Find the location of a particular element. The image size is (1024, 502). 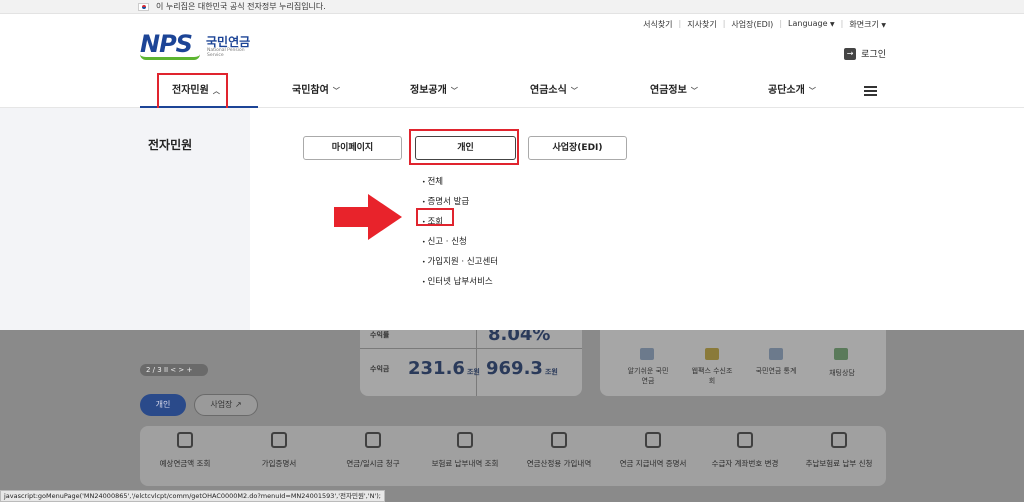

main-nav: 전자민원 ︿ 국민참여 ﹀ 정보공개 ﹀ 연금소식 ﹀ 연금정보 ﹀ 공단소개 ﹀ is located at coordinates (512, 91).